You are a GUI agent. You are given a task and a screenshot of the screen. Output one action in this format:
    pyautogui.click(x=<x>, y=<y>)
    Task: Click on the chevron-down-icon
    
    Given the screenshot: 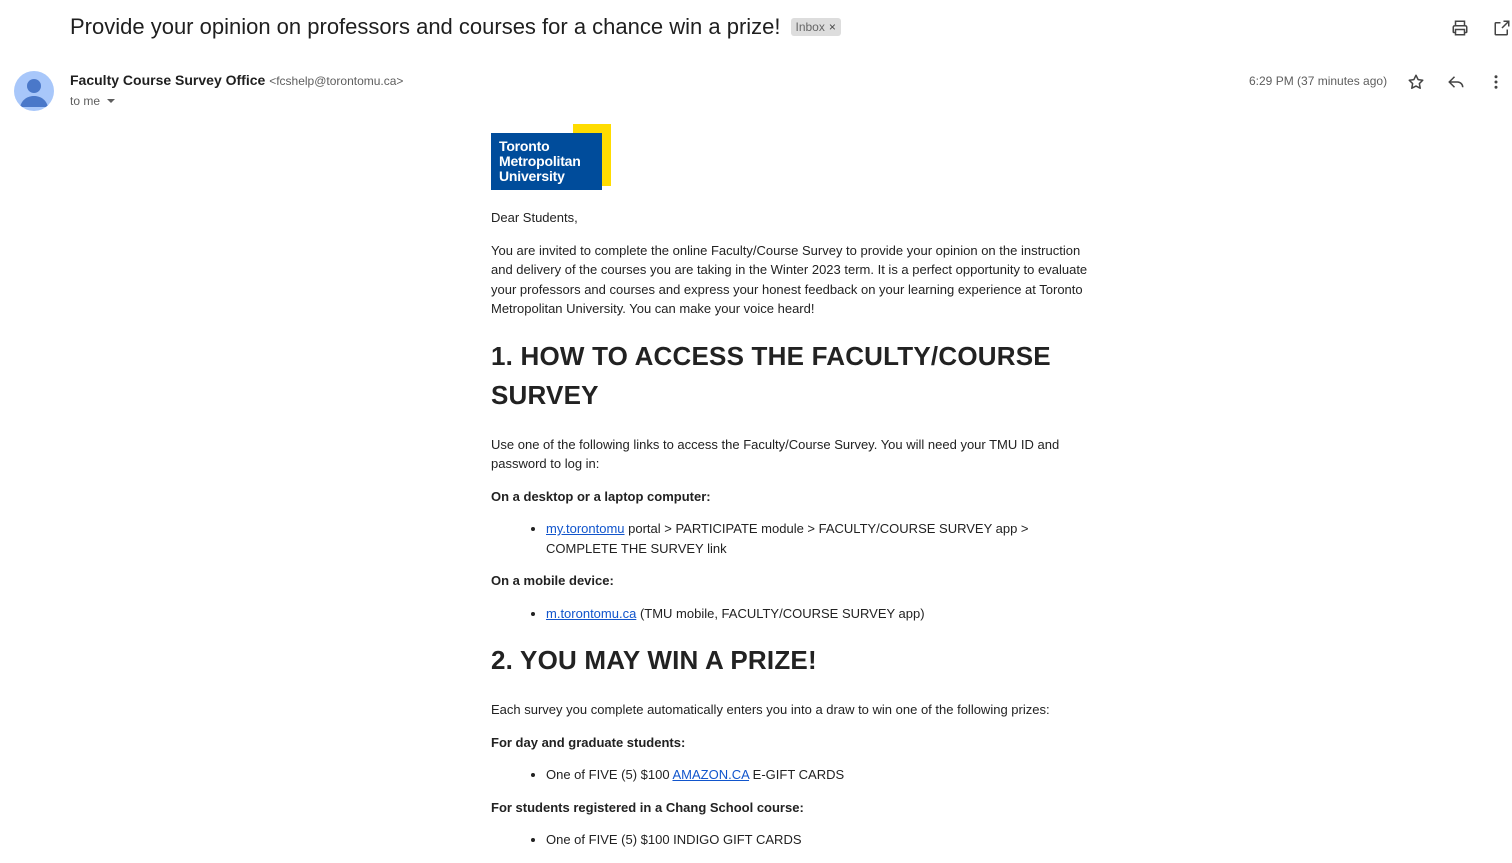 What is the action you would take?
    pyautogui.click(x=111, y=101)
    